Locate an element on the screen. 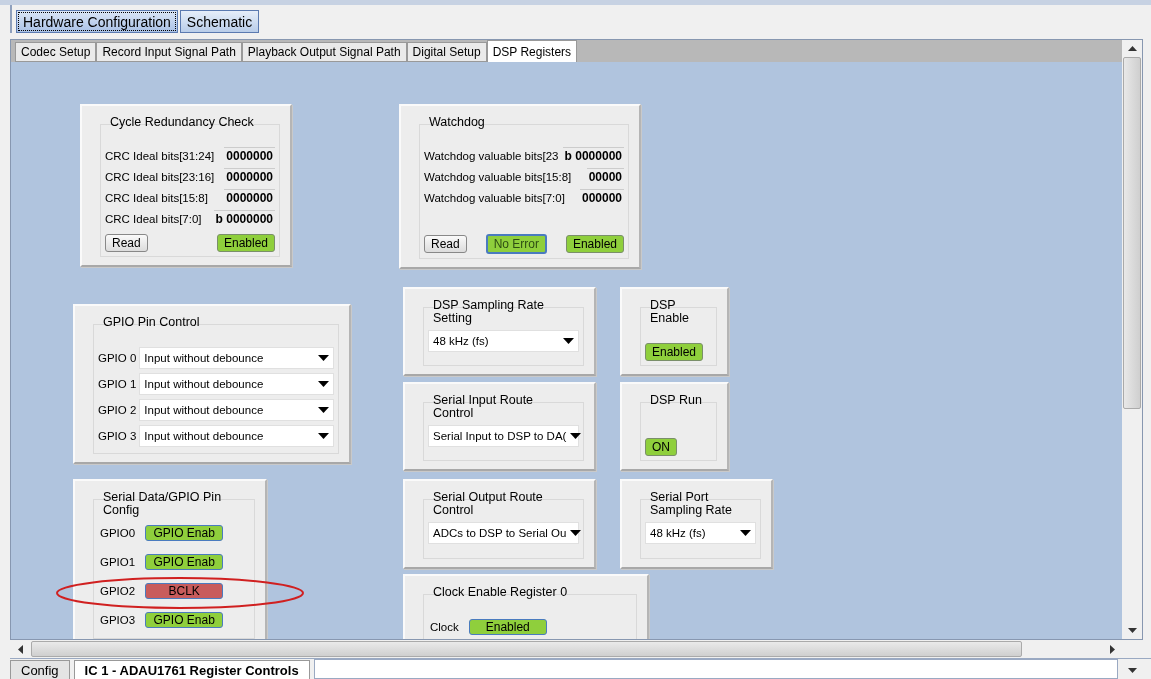 The height and width of the screenshot is (679, 1151). group-title: Serial Data/GPIO Pin Config is located at coordinates (162, 504).